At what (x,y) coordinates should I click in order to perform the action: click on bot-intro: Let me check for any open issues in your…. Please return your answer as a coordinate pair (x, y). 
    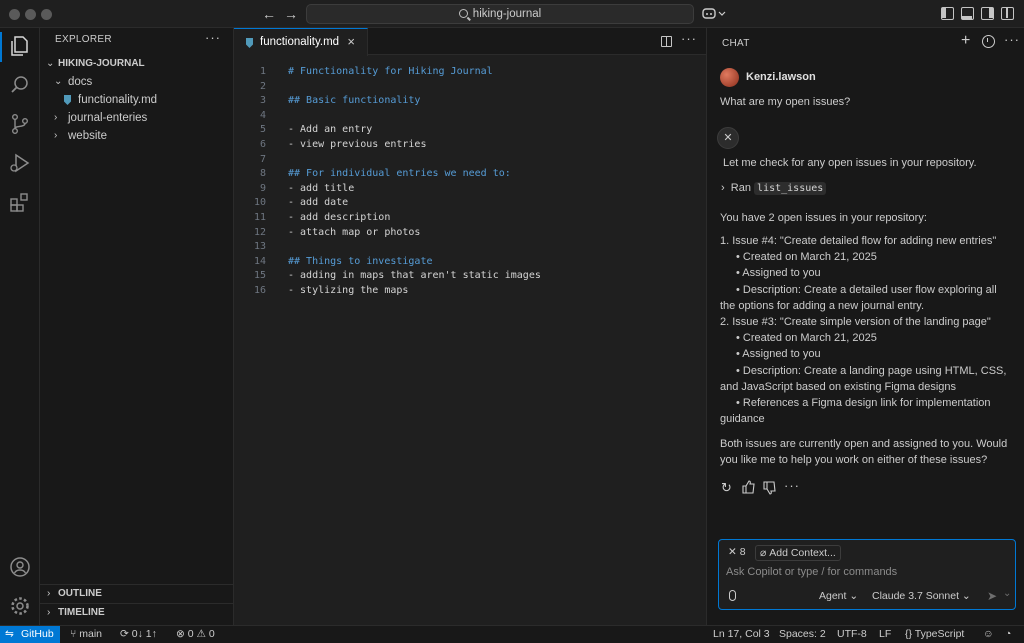
    Looking at the image, I should click on (850, 163).